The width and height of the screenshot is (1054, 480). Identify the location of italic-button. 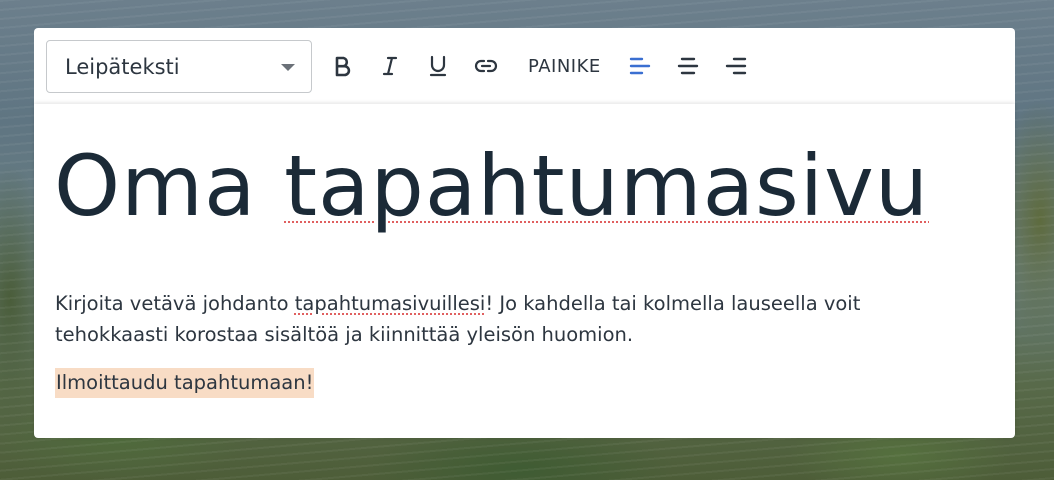
(390, 66).